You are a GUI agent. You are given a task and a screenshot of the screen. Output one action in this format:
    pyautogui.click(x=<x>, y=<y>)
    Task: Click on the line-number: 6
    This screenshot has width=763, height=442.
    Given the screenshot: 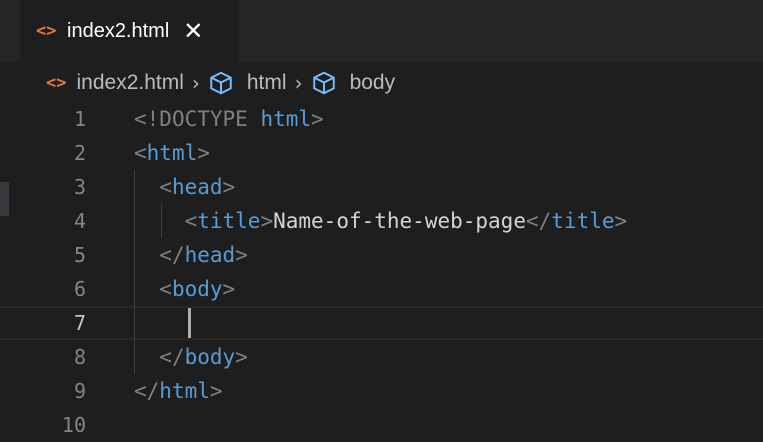 What is the action you would take?
    pyautogui.click(x=79, y=289)
    